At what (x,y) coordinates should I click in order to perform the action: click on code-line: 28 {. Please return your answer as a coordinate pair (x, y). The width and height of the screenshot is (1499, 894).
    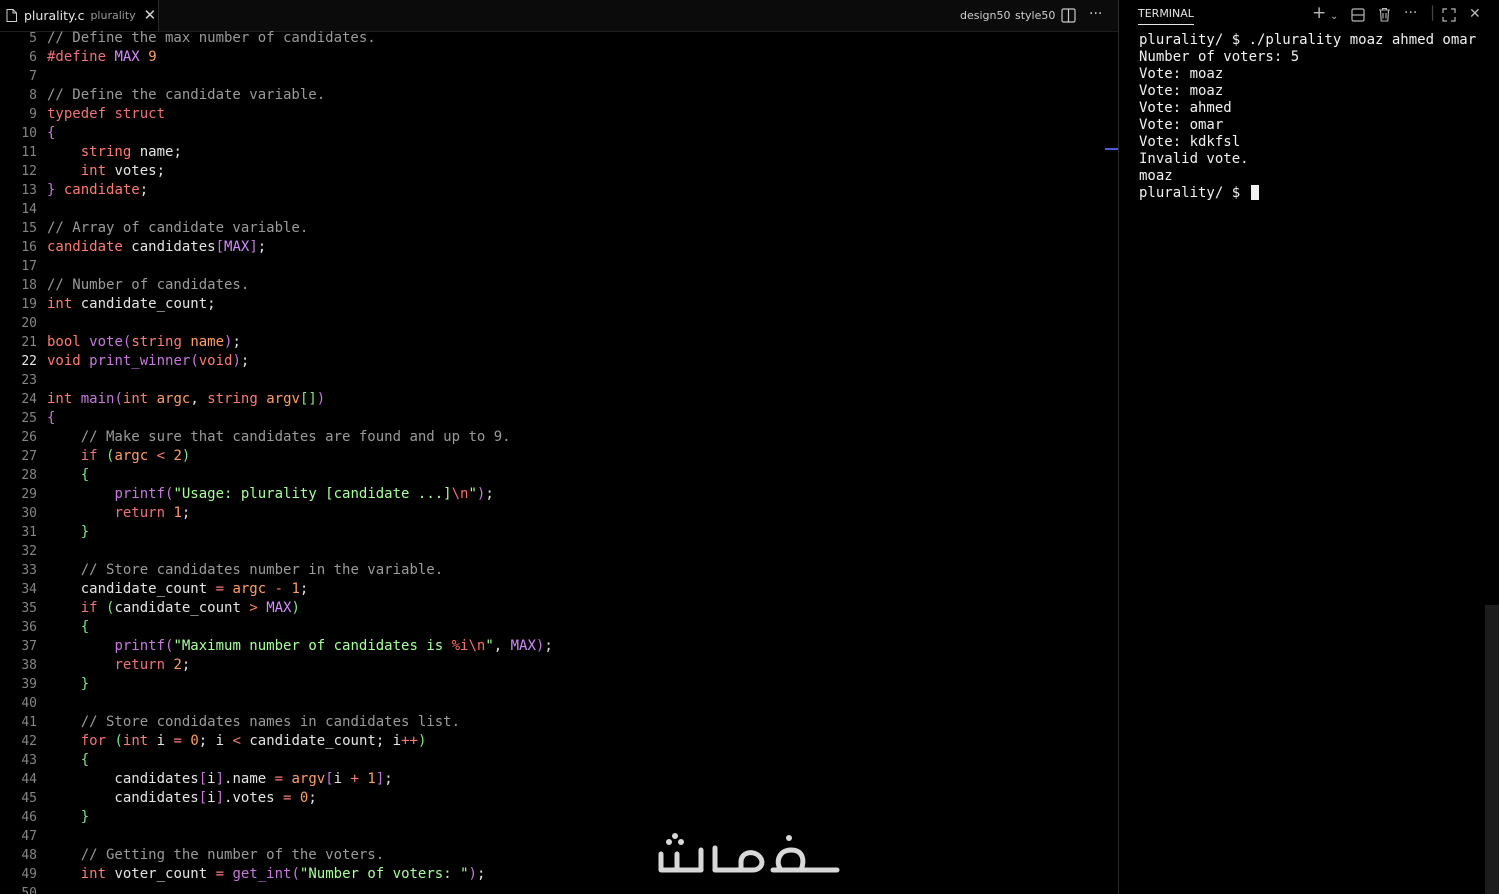
    Looking at the image, I should click on (559, 475).